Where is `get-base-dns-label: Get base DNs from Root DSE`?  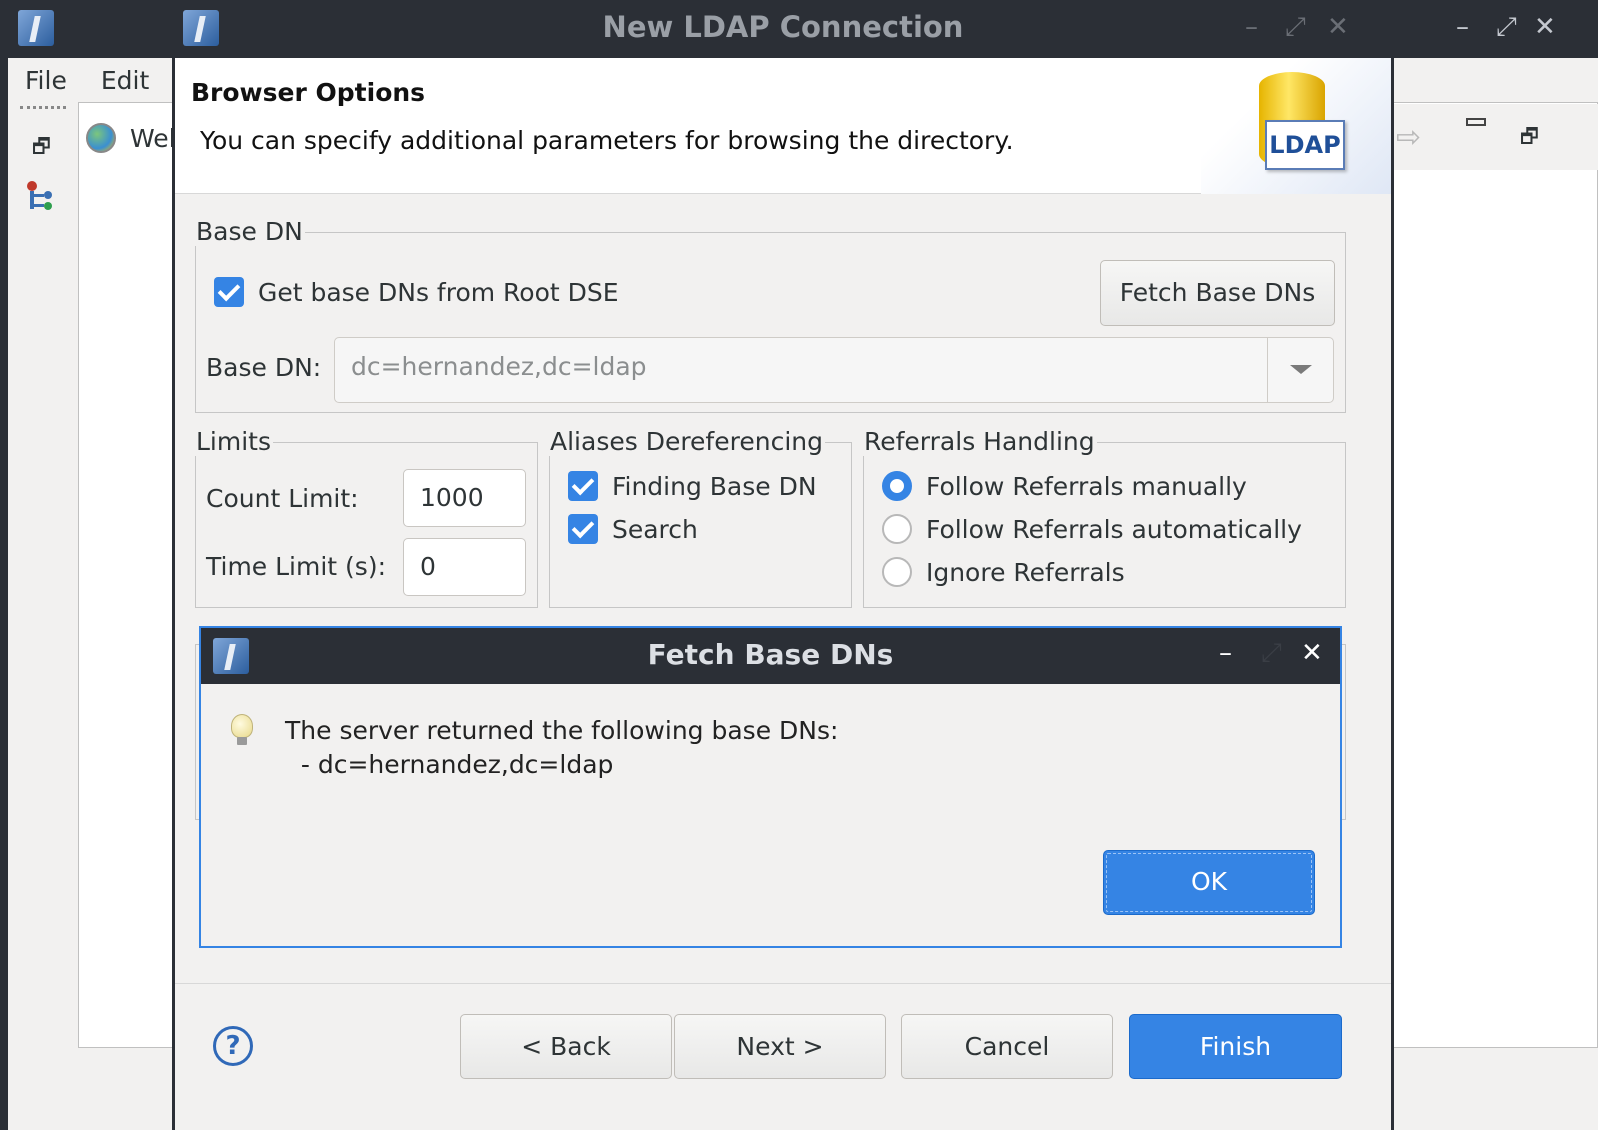 get-base-dns-label: Get base DNs from Root DSE is located at coordinates (438, 292).